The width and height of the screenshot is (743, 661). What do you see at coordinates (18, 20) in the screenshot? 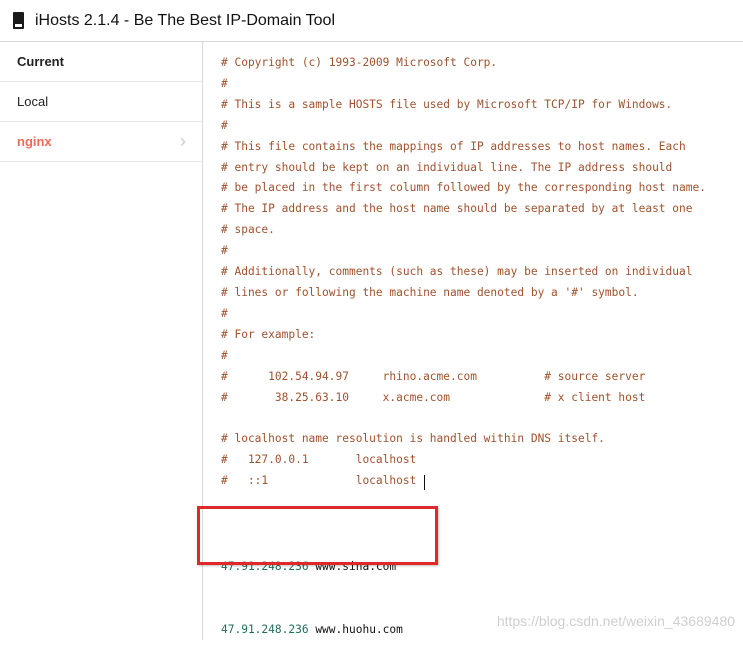
I see `app-icon` at bounding box center [18, 20].